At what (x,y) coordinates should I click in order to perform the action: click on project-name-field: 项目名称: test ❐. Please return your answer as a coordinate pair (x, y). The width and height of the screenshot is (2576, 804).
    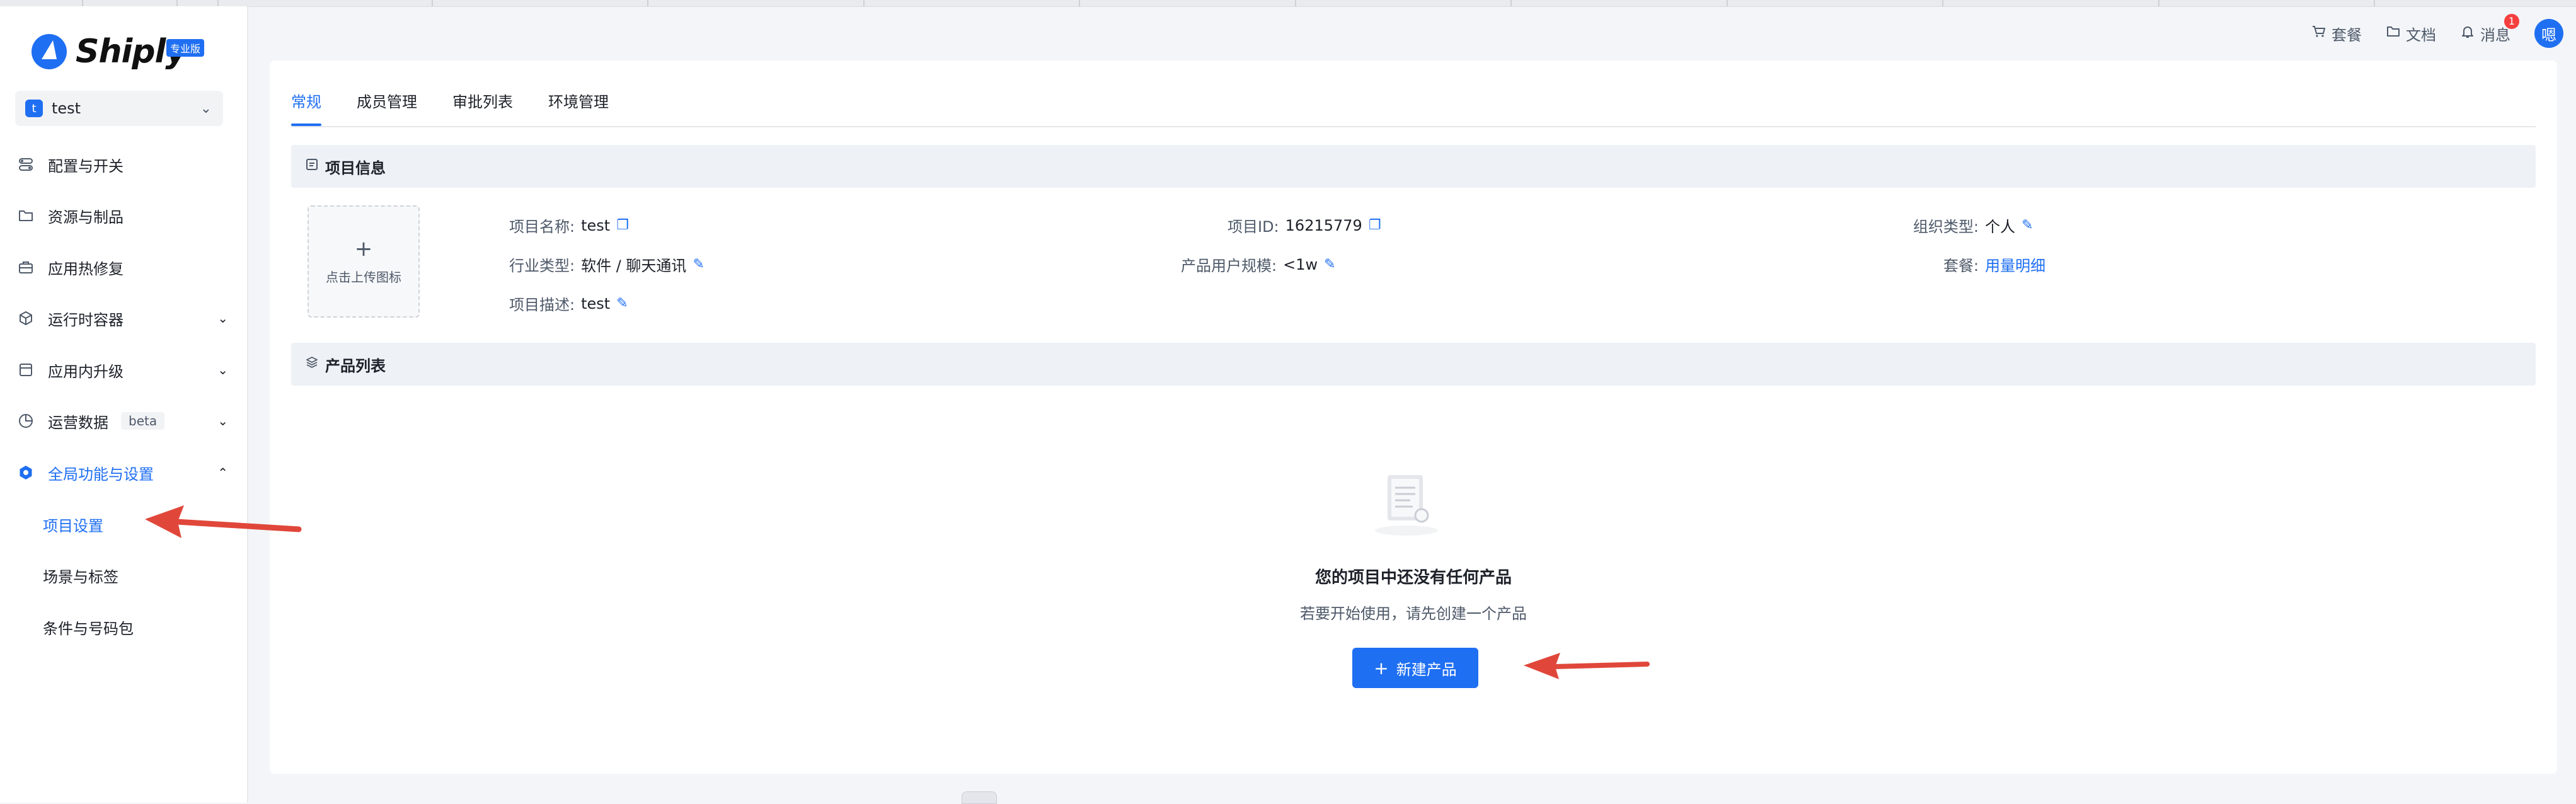
    Looking at the image, I should click on (569, 225).